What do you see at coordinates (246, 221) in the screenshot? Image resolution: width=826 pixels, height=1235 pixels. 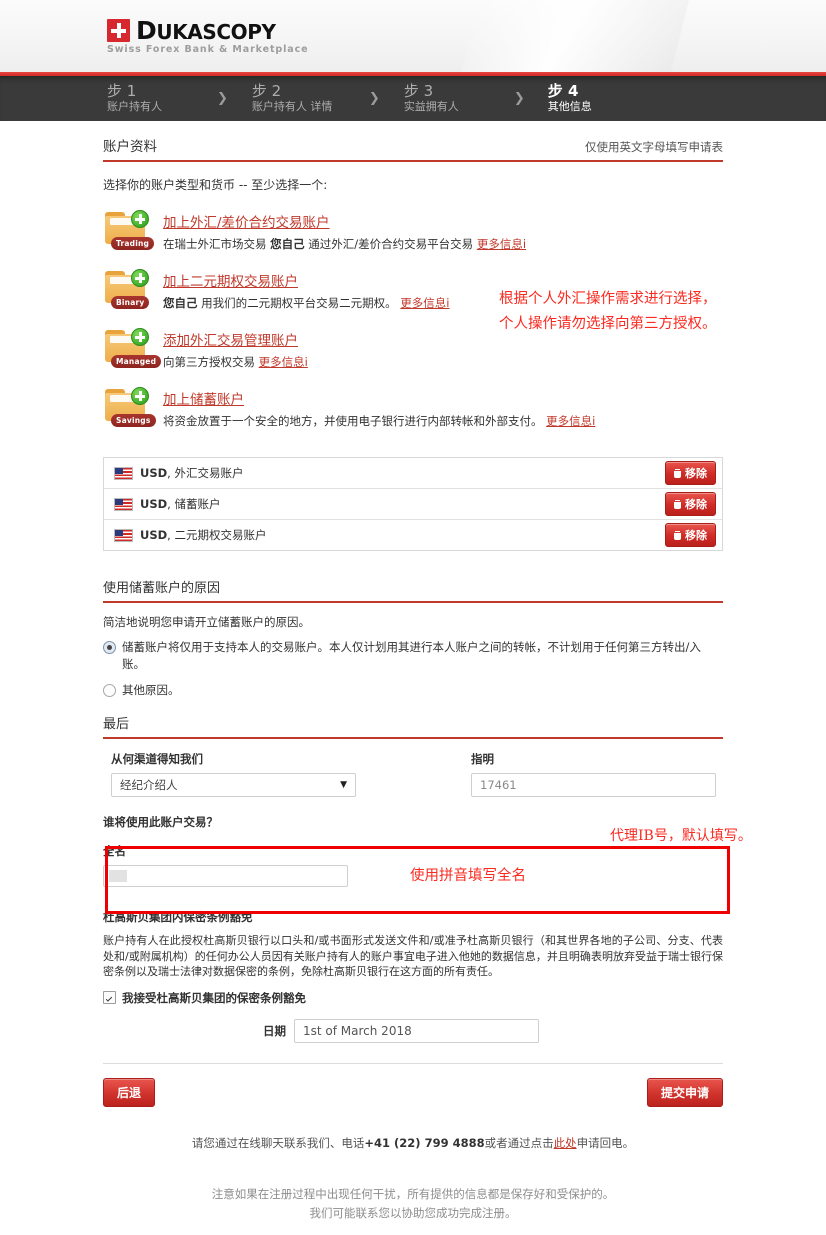 I see `add-trading-account-link: 加上外汇/差价合约交易账户` at bounding box center [246, 221].